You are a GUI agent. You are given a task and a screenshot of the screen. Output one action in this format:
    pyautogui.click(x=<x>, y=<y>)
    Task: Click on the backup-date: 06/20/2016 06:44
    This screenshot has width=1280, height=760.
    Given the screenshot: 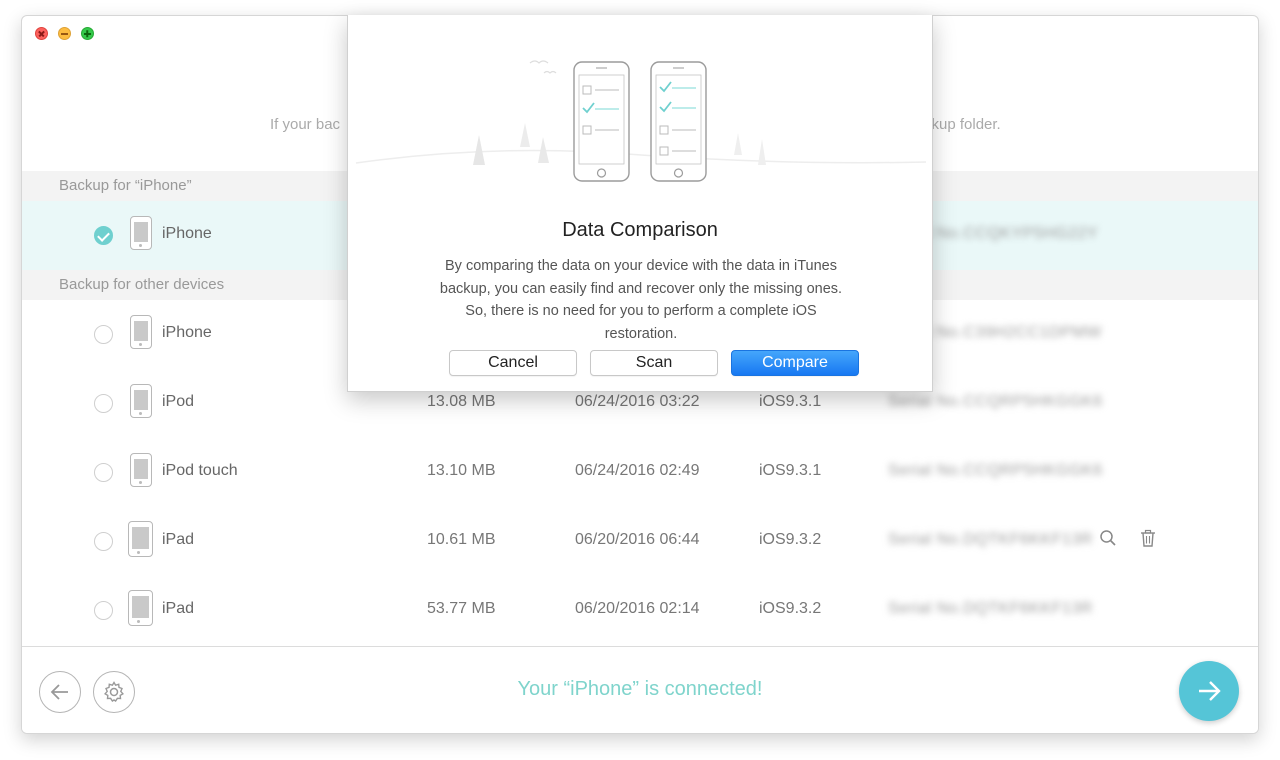 What is the action you would take?
    pyautogui.click(x=637, y=539)
    